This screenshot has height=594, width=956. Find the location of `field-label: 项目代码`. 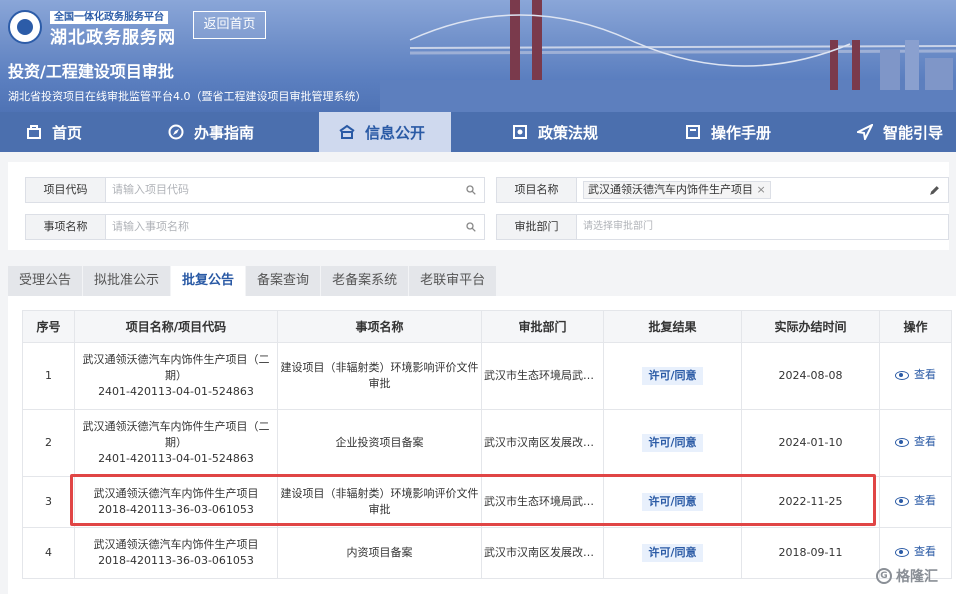

field-label: 项目代码 is located at coordinates (66, 190).